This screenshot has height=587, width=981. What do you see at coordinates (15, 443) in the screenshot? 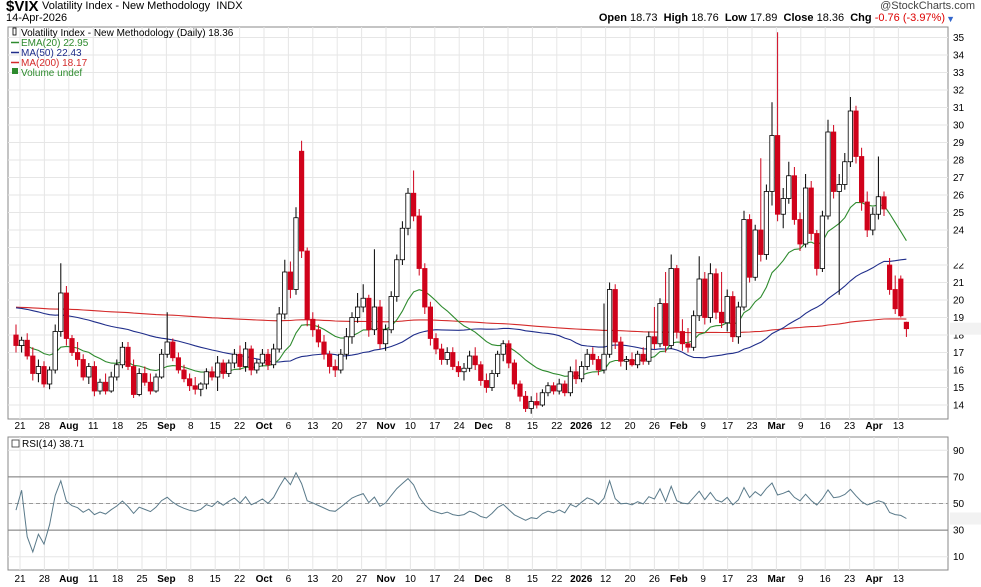
I see `rsi-legend-swatch` at bounding box center [15, 443].